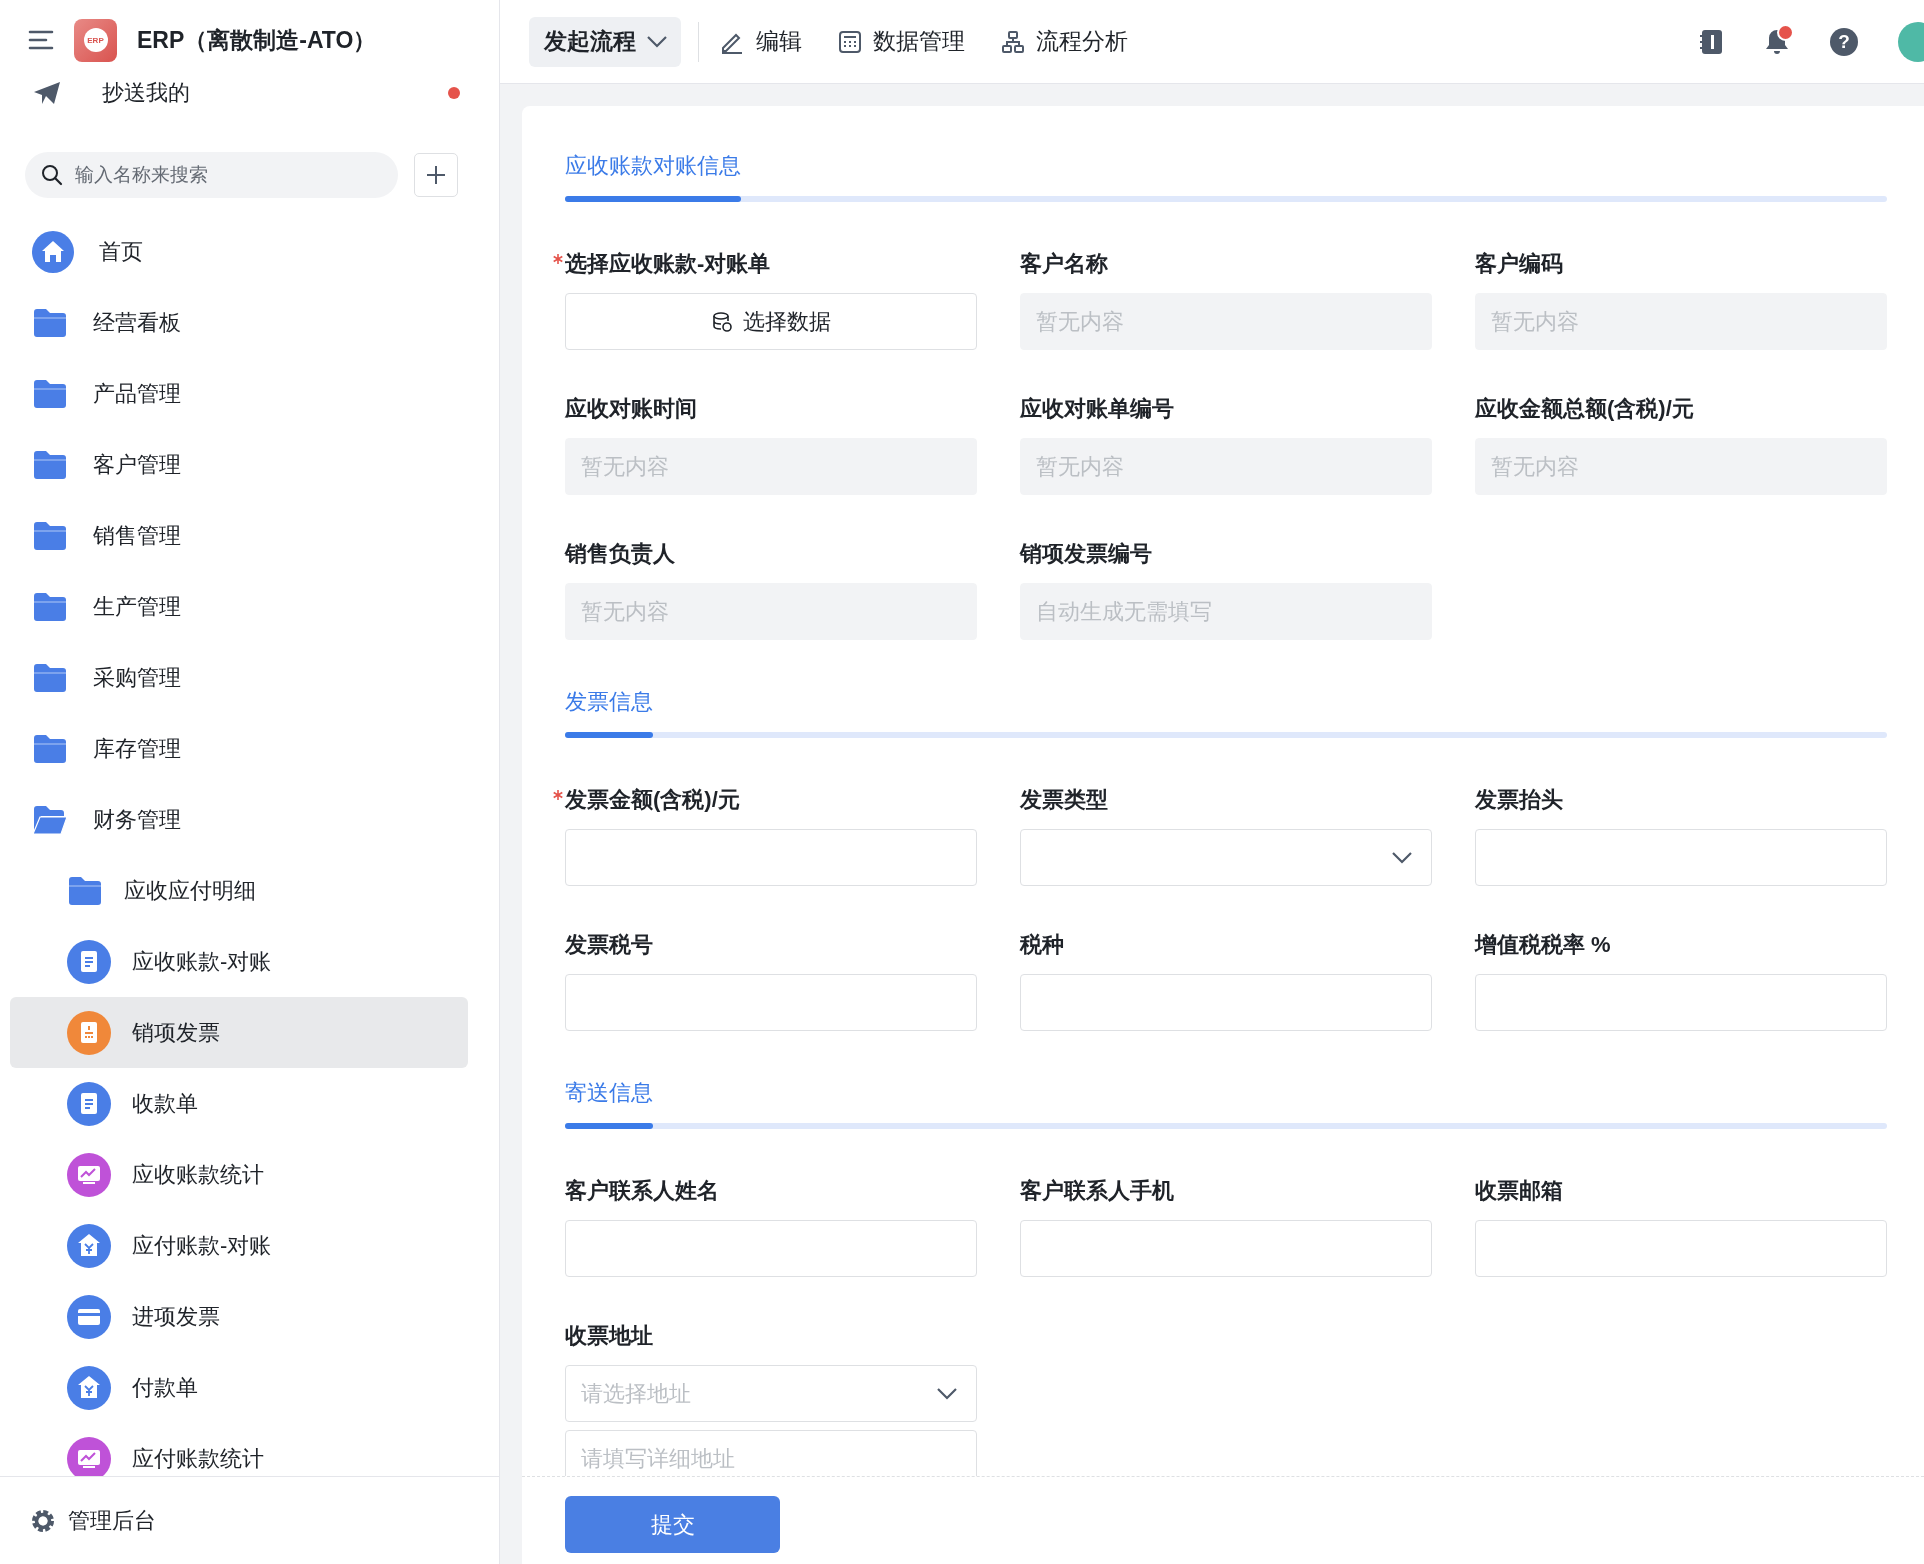 This screenshot has height=1564, width=1924. What do you see at coordinates (239, 606) in the screenshot?
I see `nav-item: 生产管理` at bounding box center [239, 606].